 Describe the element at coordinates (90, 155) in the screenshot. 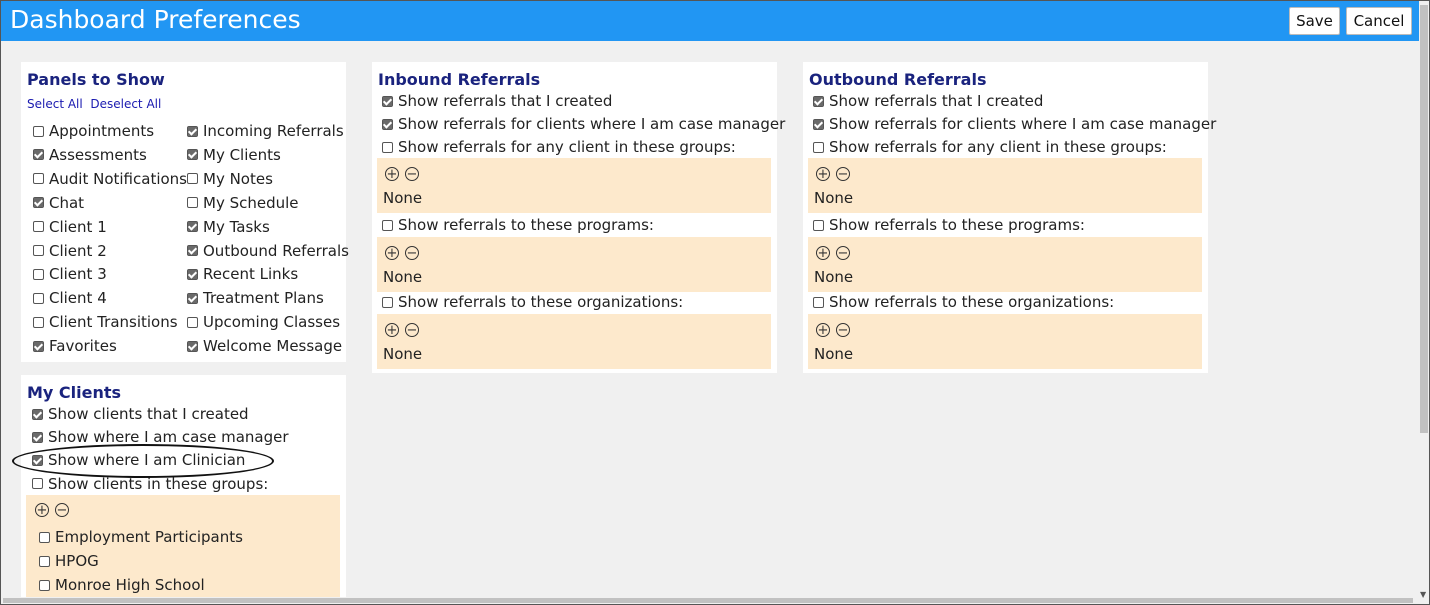

I see `panel-option: Assessments` at that location.